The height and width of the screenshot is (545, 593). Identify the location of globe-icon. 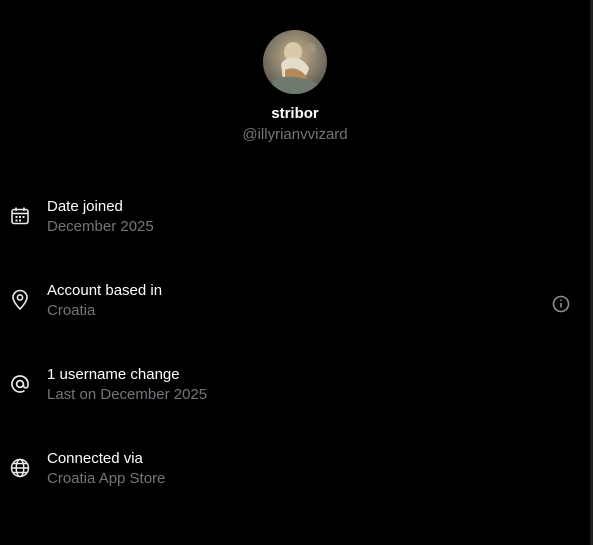
(20, 468).